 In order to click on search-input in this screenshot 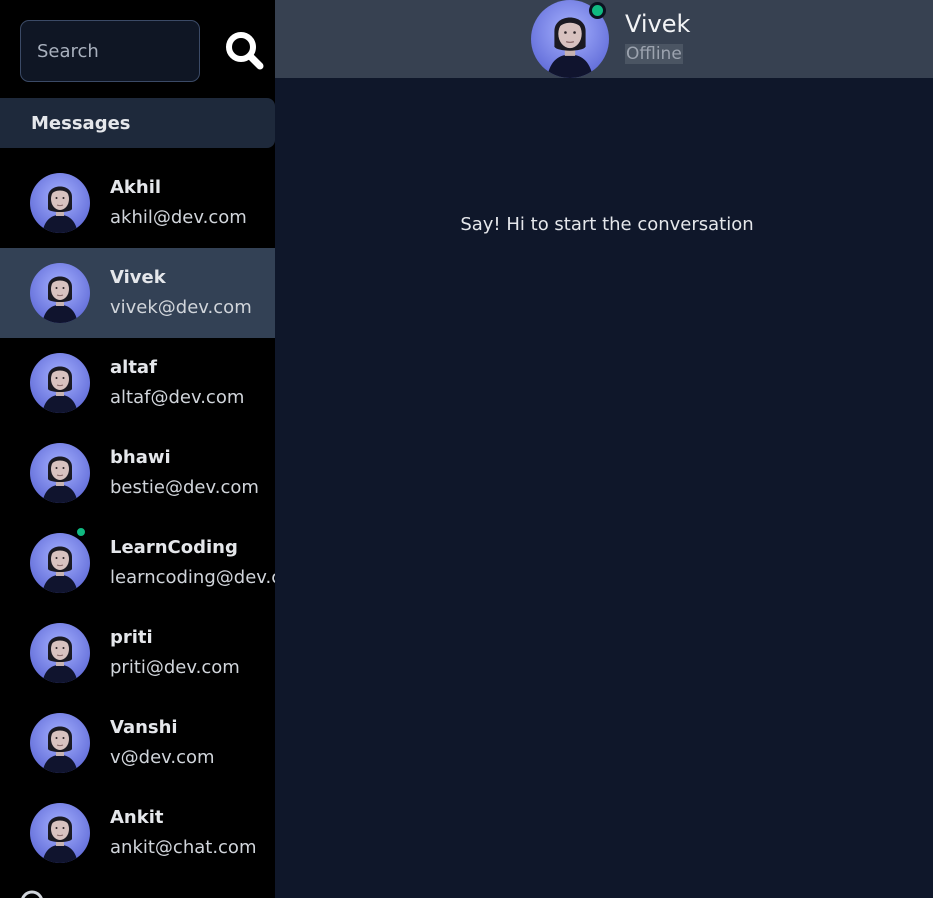, I will do `click(110, 51)`.